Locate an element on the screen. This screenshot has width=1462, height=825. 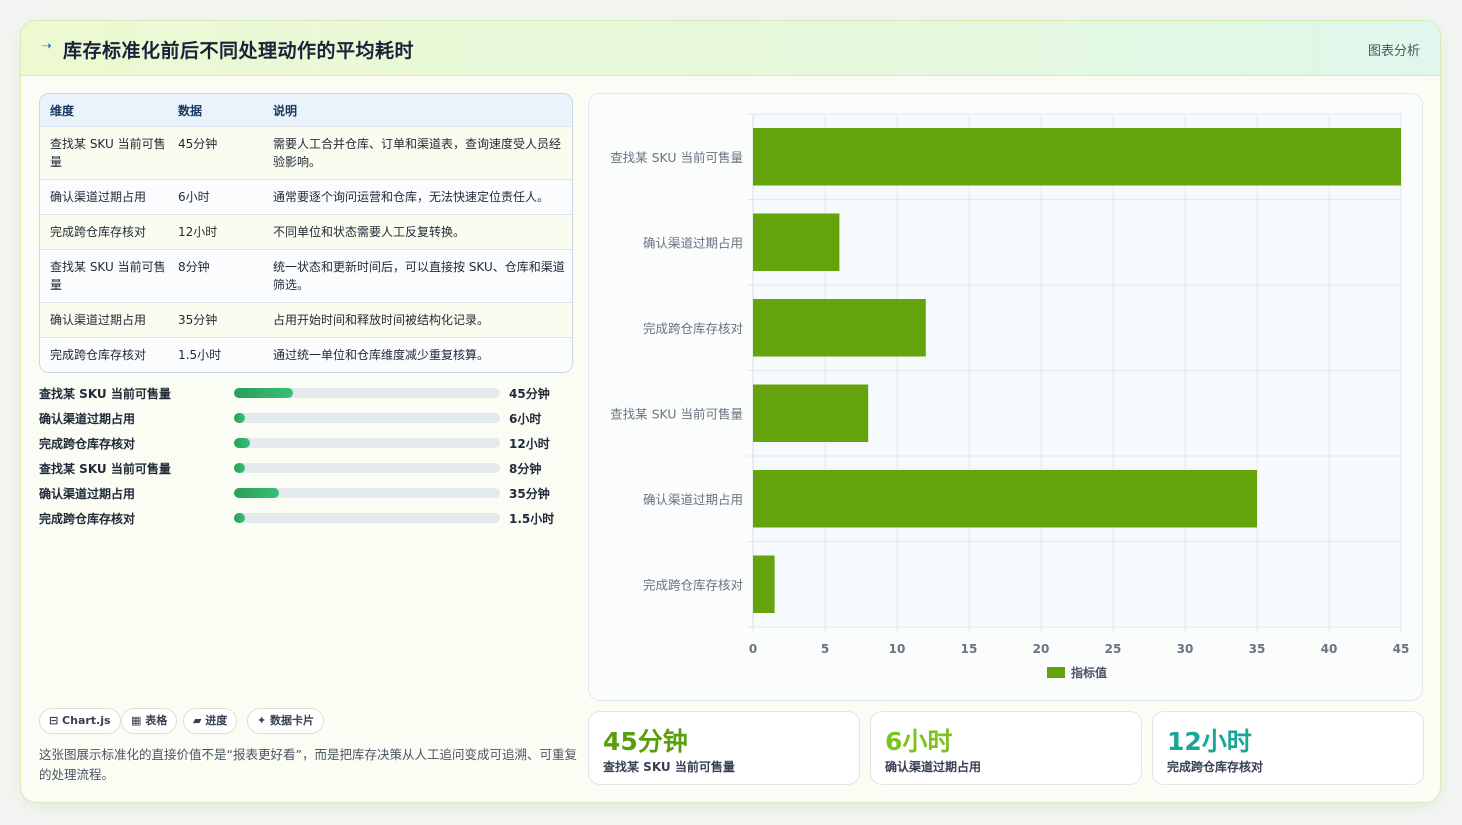
progress-row: 查找某 SKU 当前可售量 45分钟 is located at coordinates (309, 392).